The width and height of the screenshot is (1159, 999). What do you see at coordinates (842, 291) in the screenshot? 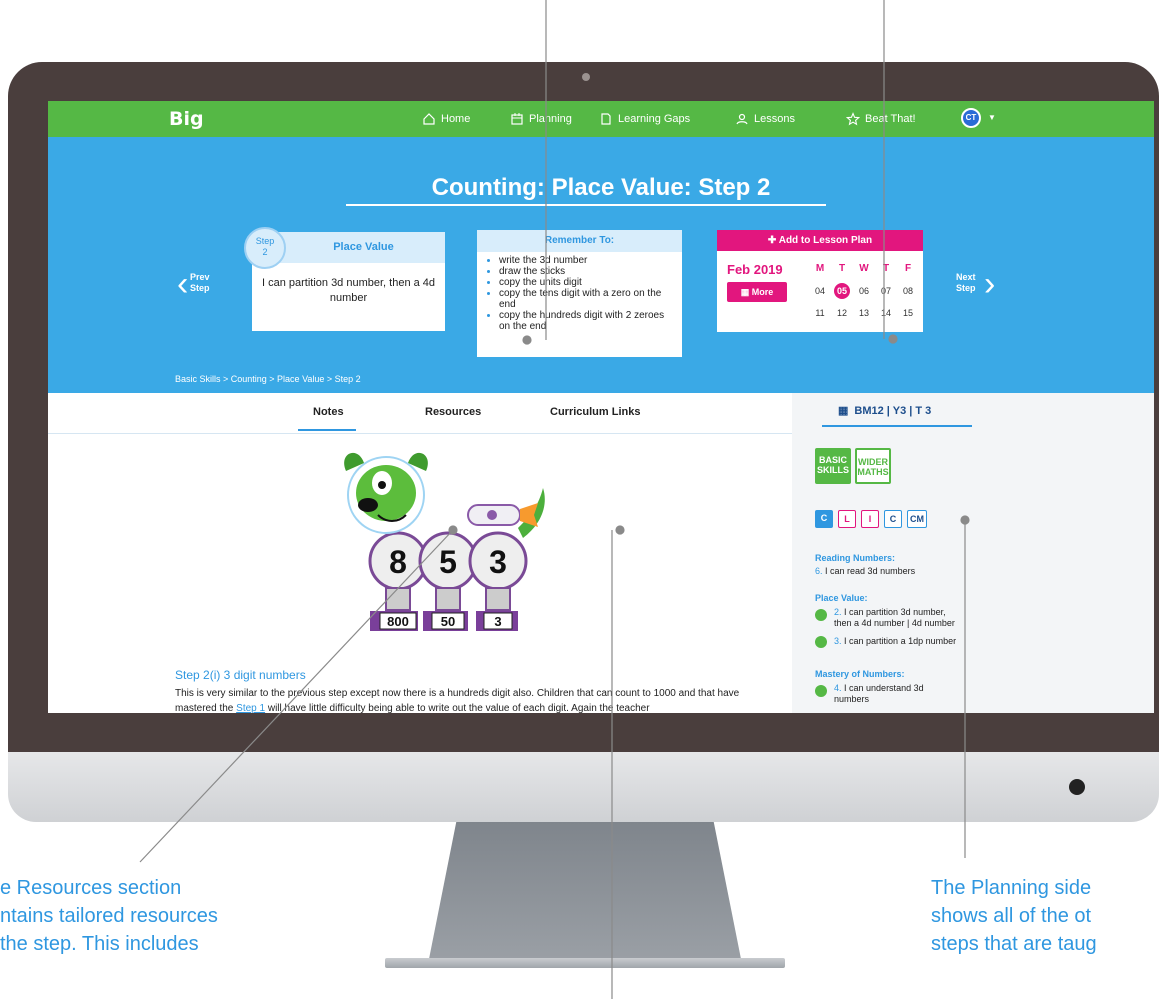
I see `calendar-date-selected: 05` at bounding box center [842, 291].